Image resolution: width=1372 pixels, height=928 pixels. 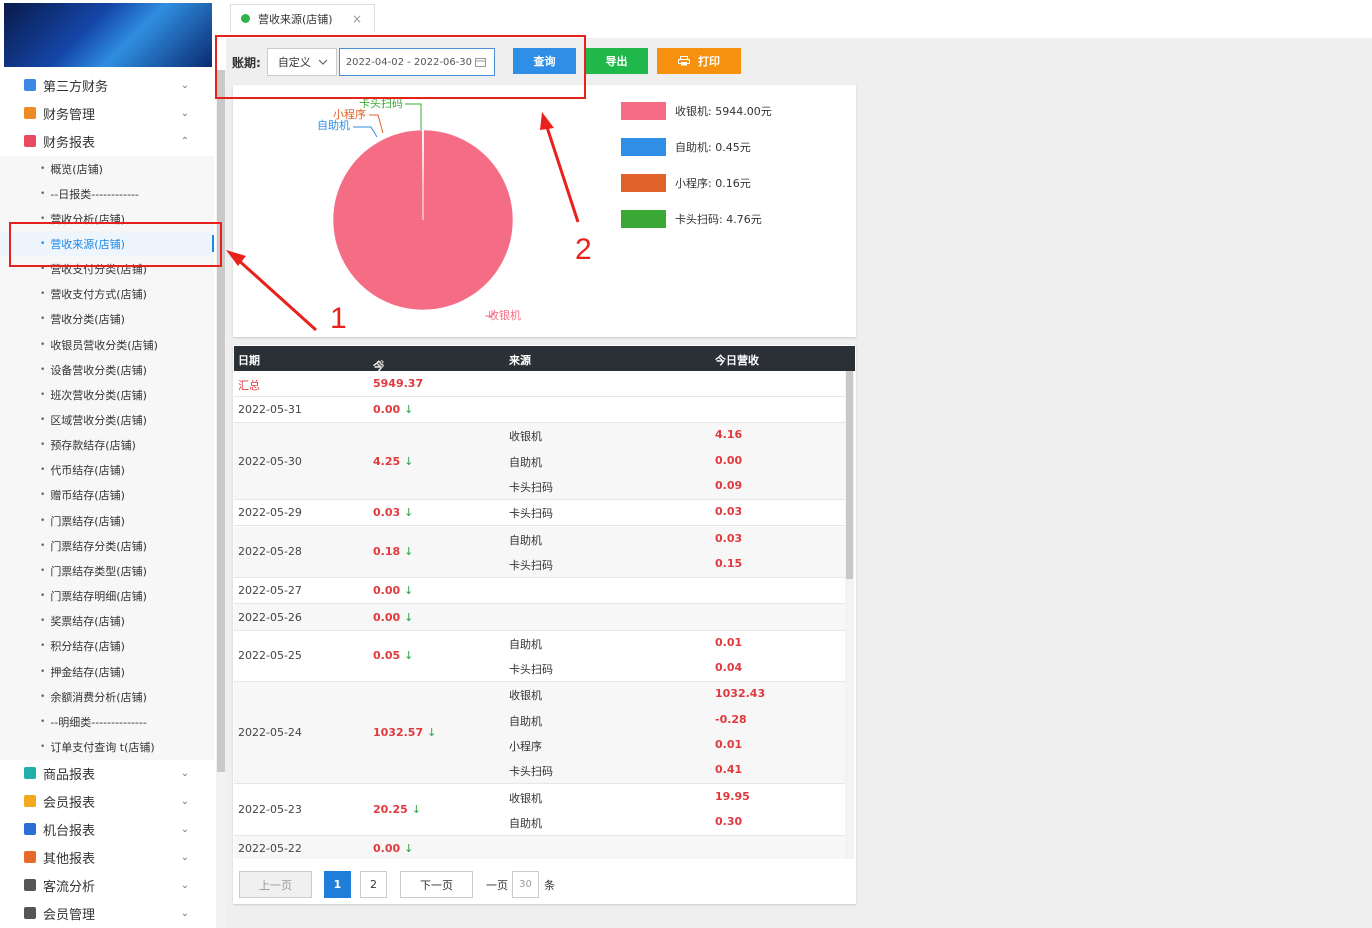 I want to click on annotation-arrows, so click(x=403, y=222).